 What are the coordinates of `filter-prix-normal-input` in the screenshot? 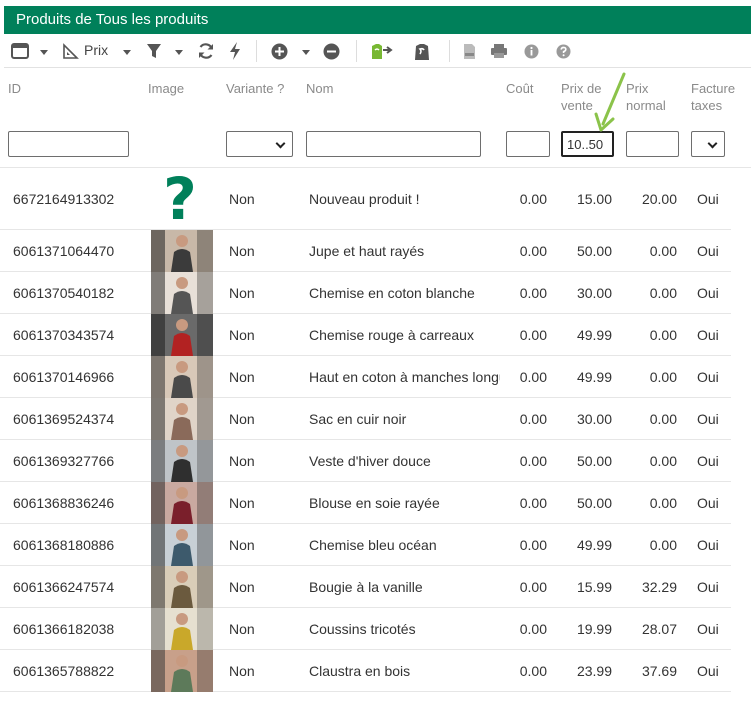 It's located at (652, 144).